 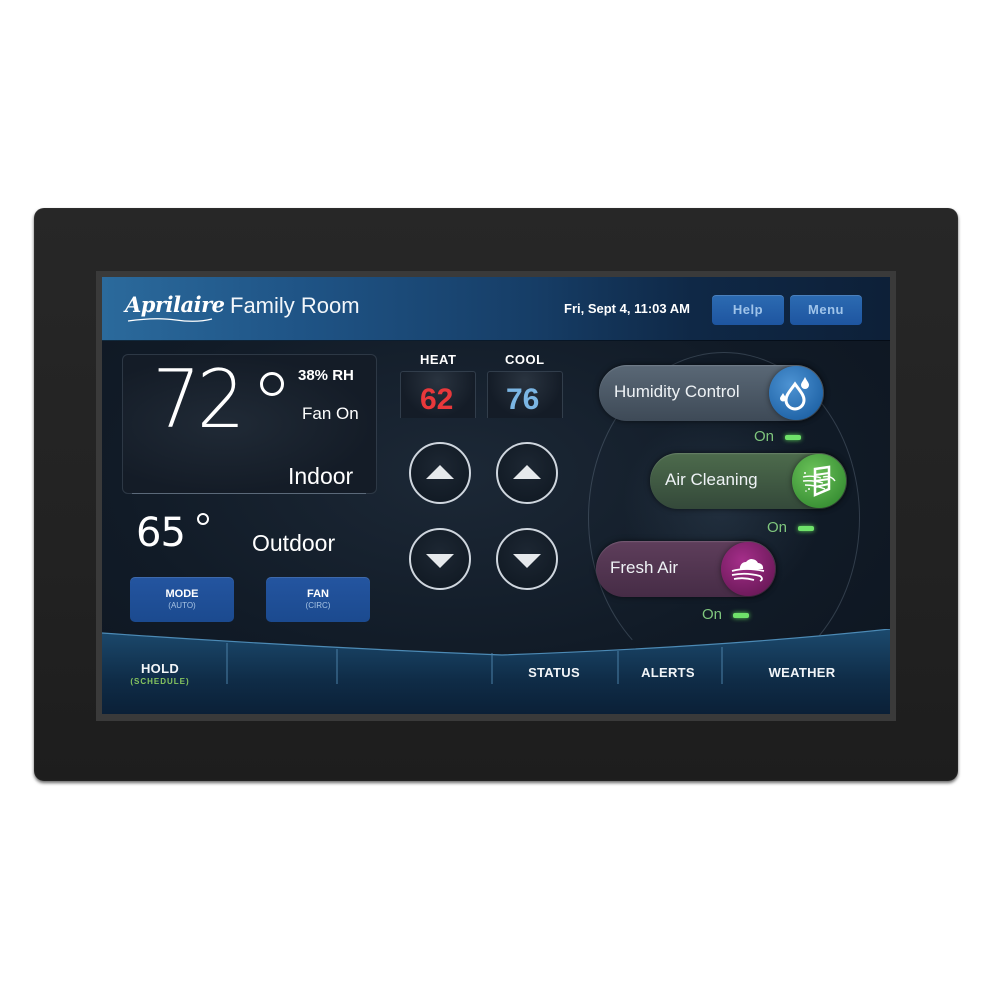 I want to click on air-cleaning-toggle: Air Cleaning, so click(x=748, y=481).